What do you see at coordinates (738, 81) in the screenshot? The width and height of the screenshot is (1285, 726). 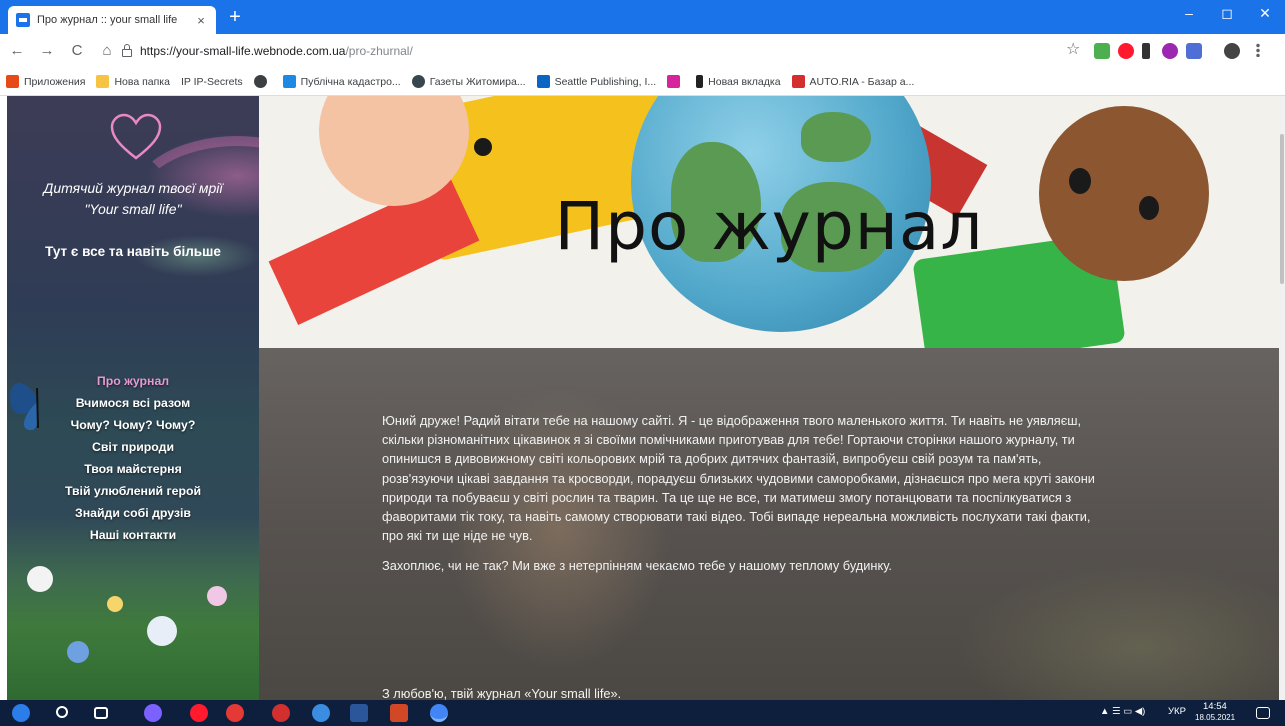 I see `bookmark-item: Новая вкладка` at bounding box center [738, 81].